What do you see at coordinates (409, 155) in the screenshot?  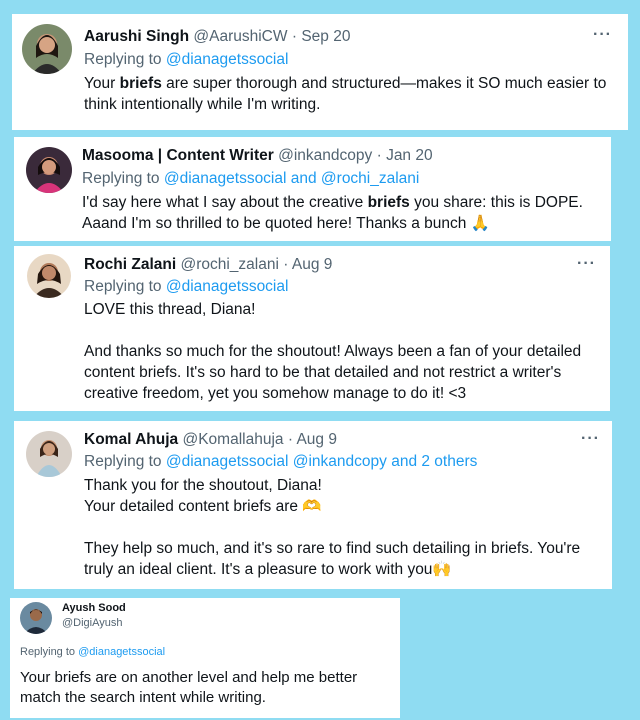 I see `tweet-date: Jan 20` at bounding box center [409, 155].